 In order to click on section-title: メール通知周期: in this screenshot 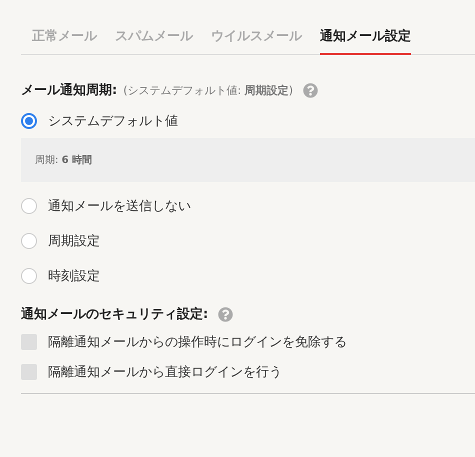, I will do `click(69, 90)`.